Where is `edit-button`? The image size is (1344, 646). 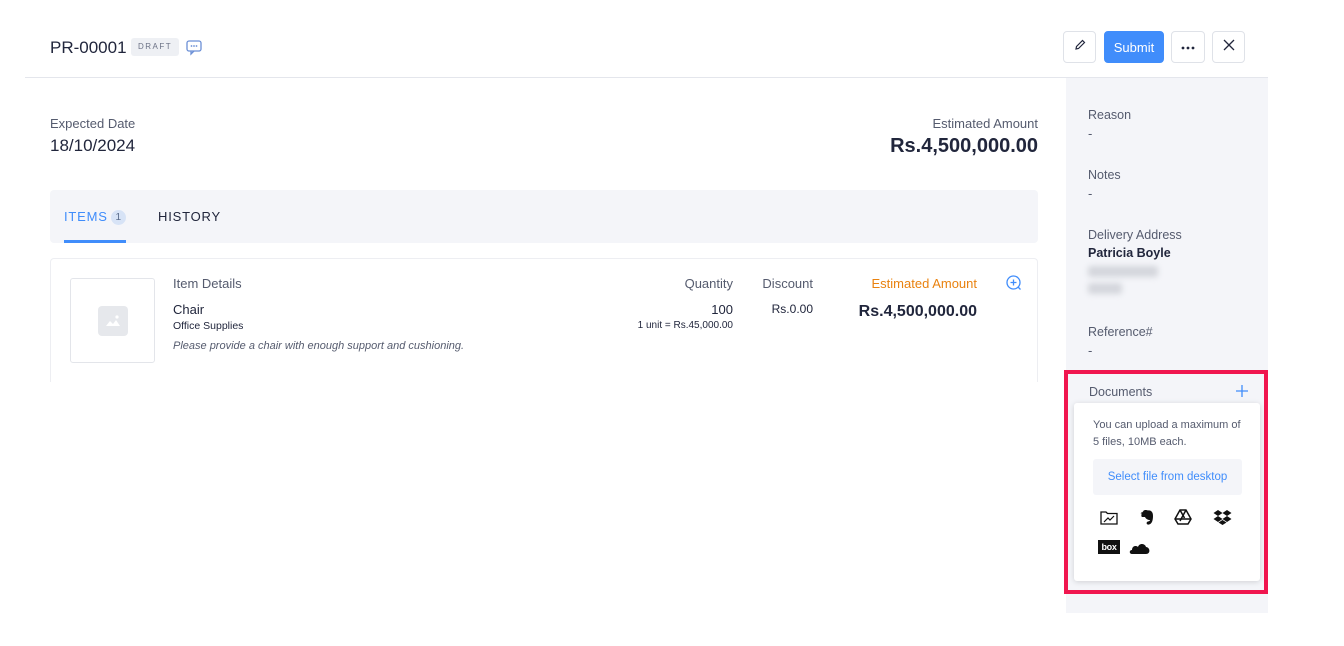
edit-button is located at coordinates (1079, 47).